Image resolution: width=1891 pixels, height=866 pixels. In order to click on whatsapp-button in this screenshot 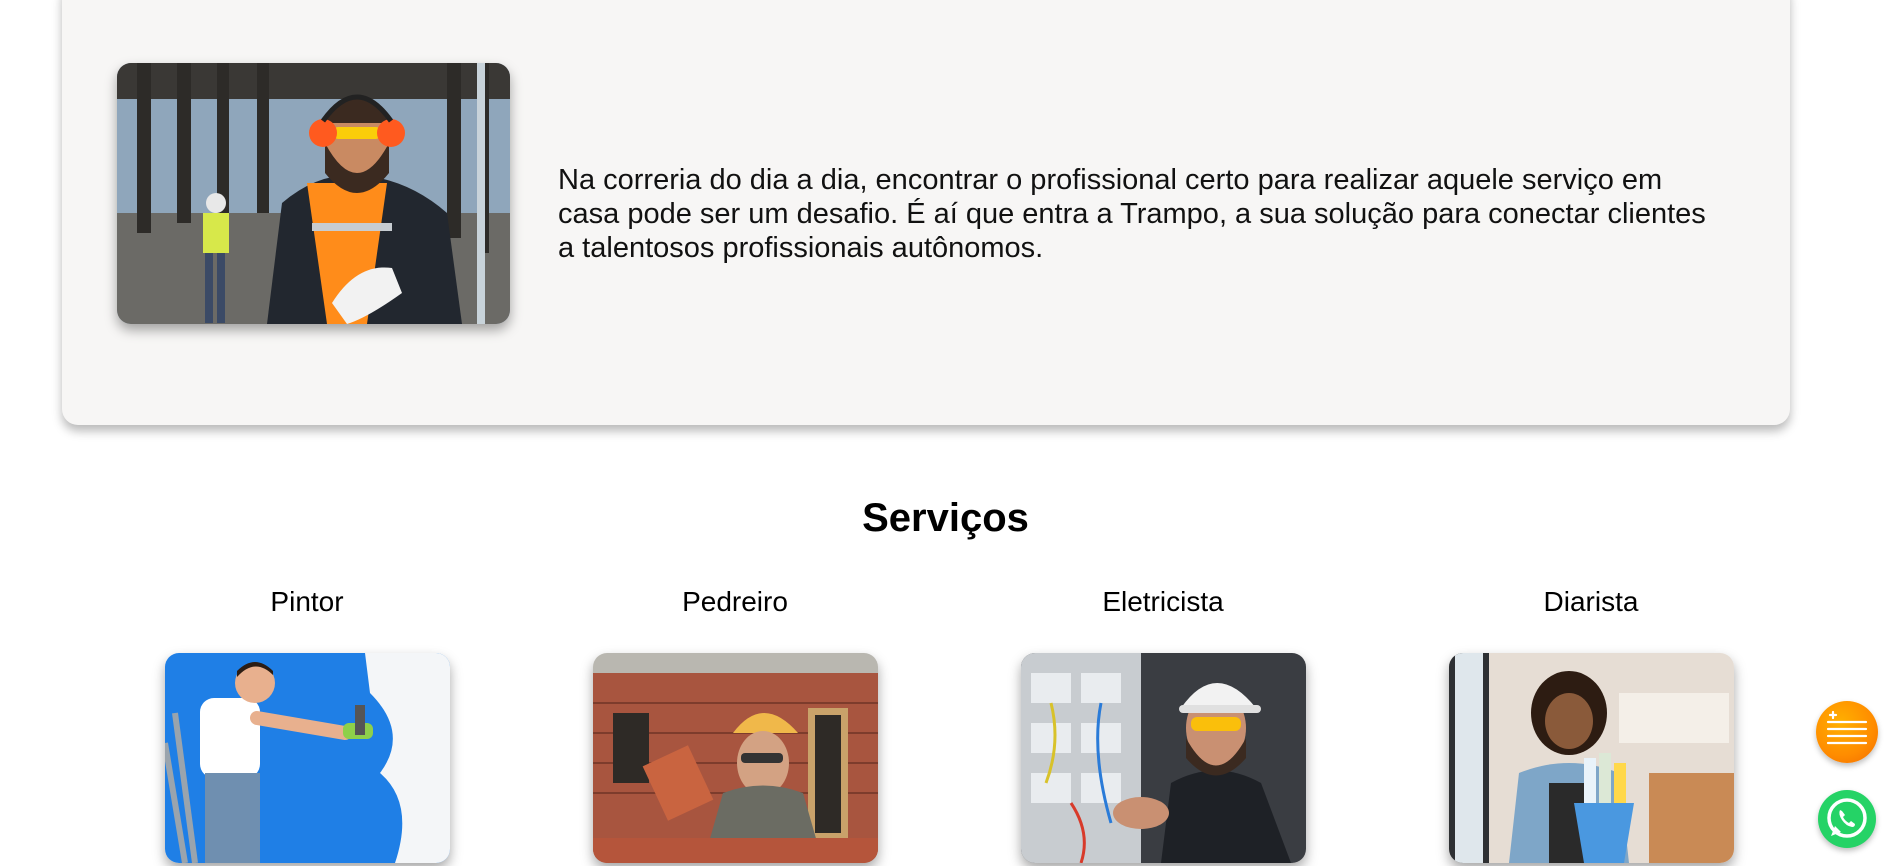, I will do `click(1847, 819)`.